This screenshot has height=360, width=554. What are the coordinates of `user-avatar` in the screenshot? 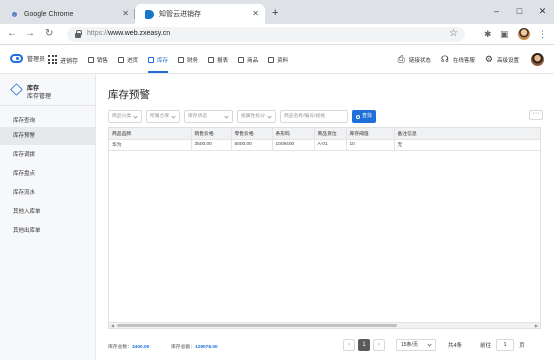 It's located at (537, 59).